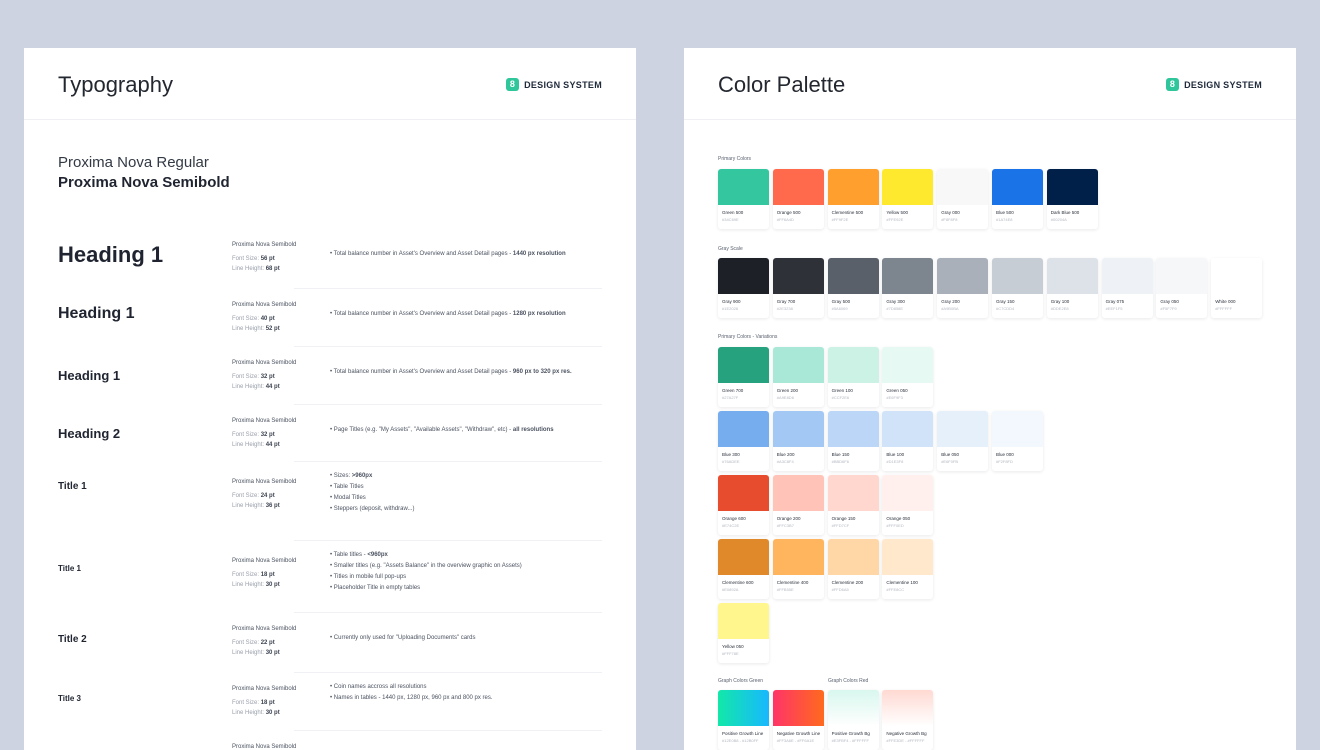 The width and height of the screenshot is (1320, 750). I want to click on type-sample-text: Title 1, so click(72, 486).